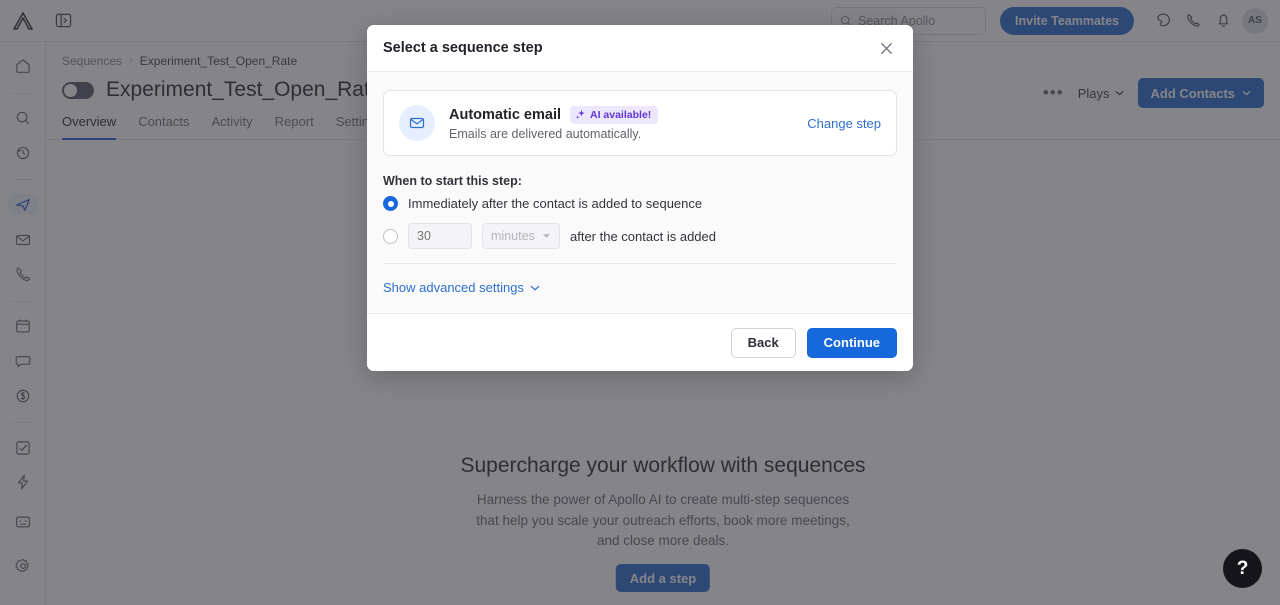  What do you see at coordinates (390, 203) in the screenshot?
I see `radio-immediately` at bounding box center [390, 203].